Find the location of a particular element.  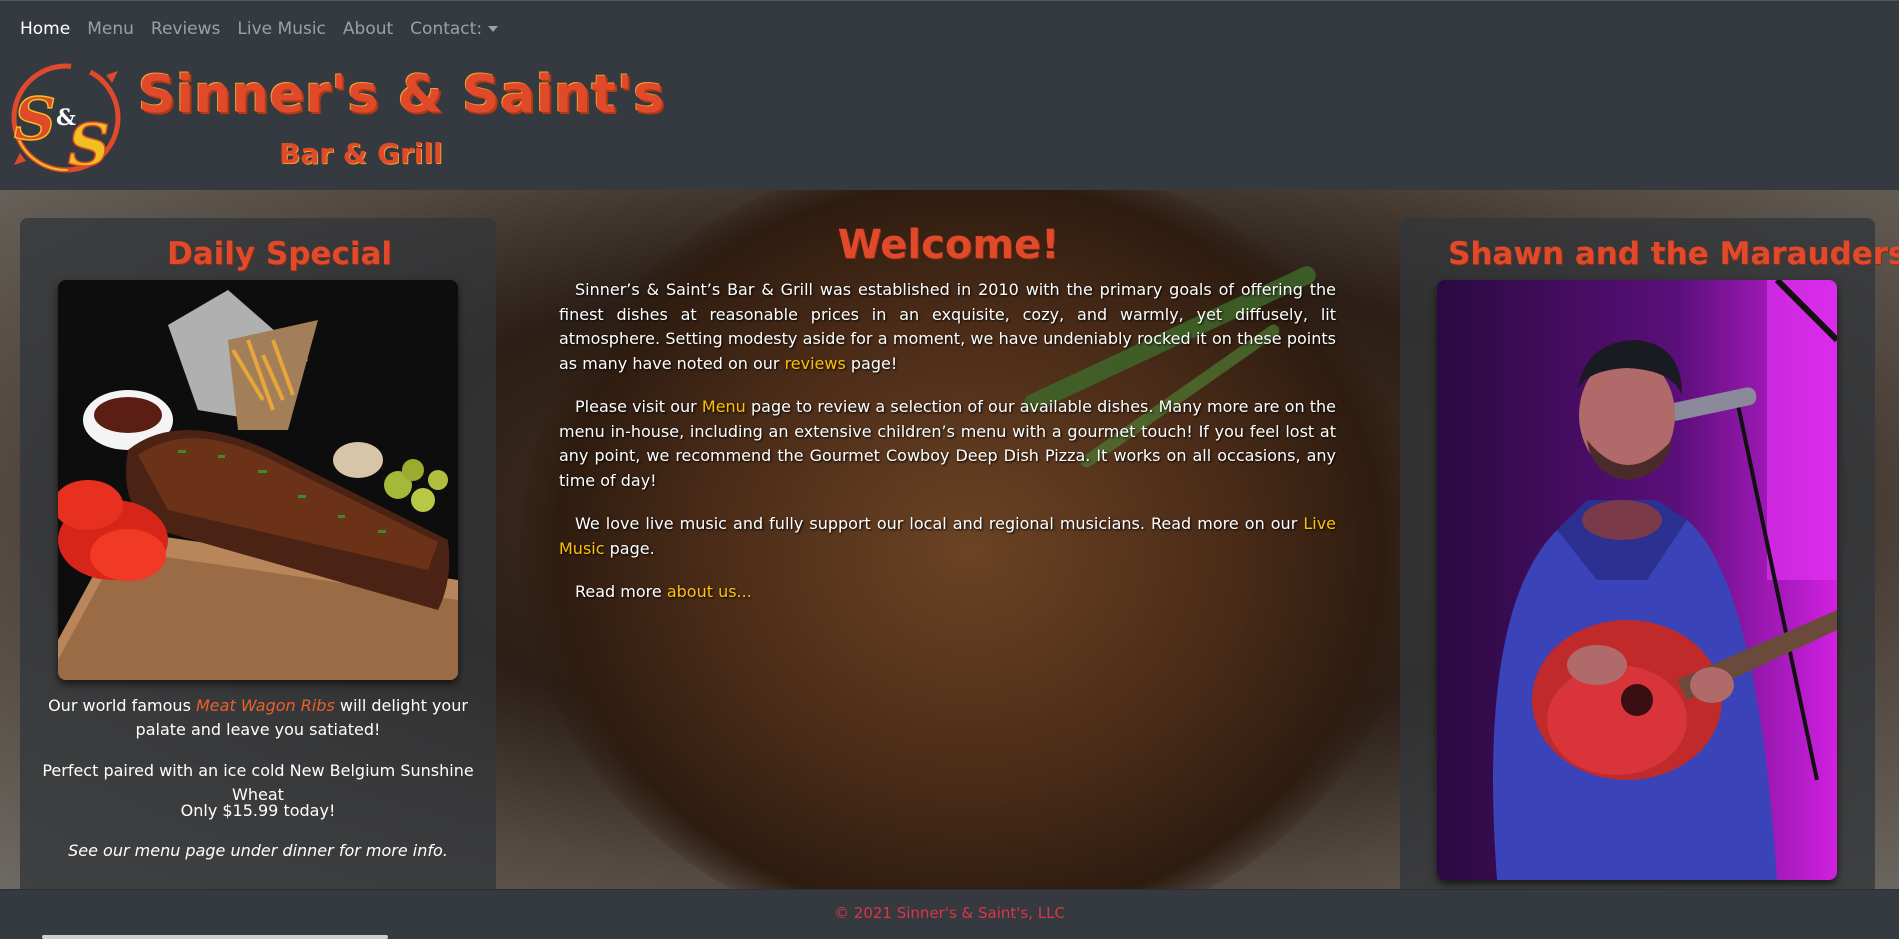

nav-about-link: About is located at coordinates (368, 29).